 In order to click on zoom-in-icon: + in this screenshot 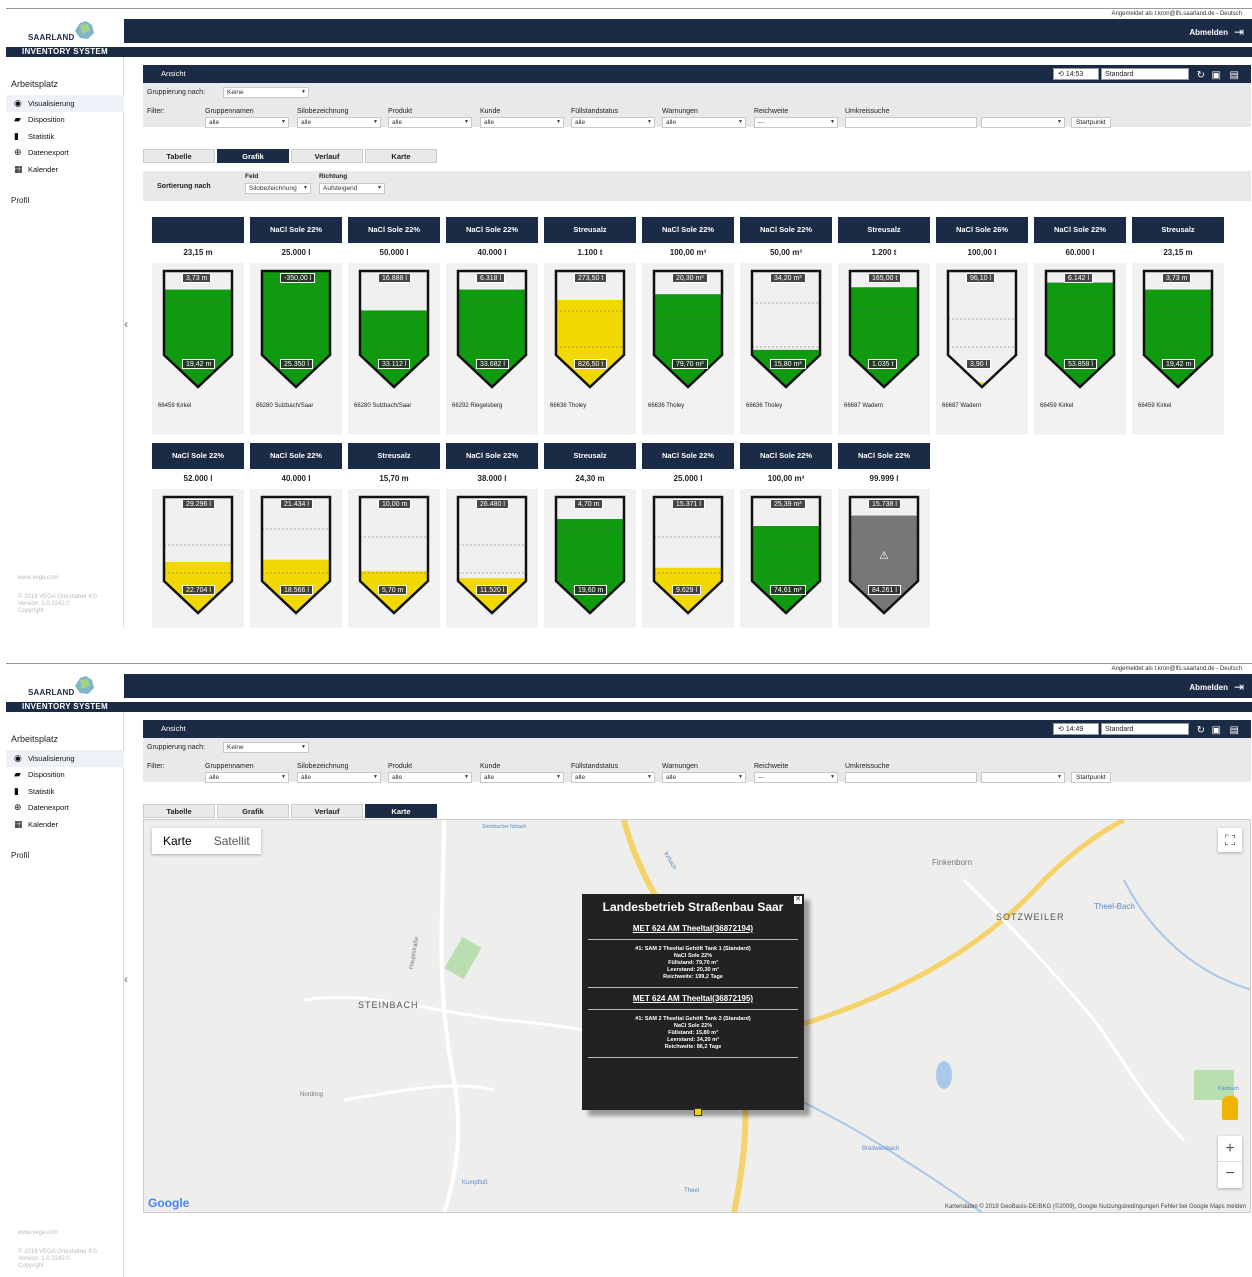, I will do `click(1230, 1149)`.